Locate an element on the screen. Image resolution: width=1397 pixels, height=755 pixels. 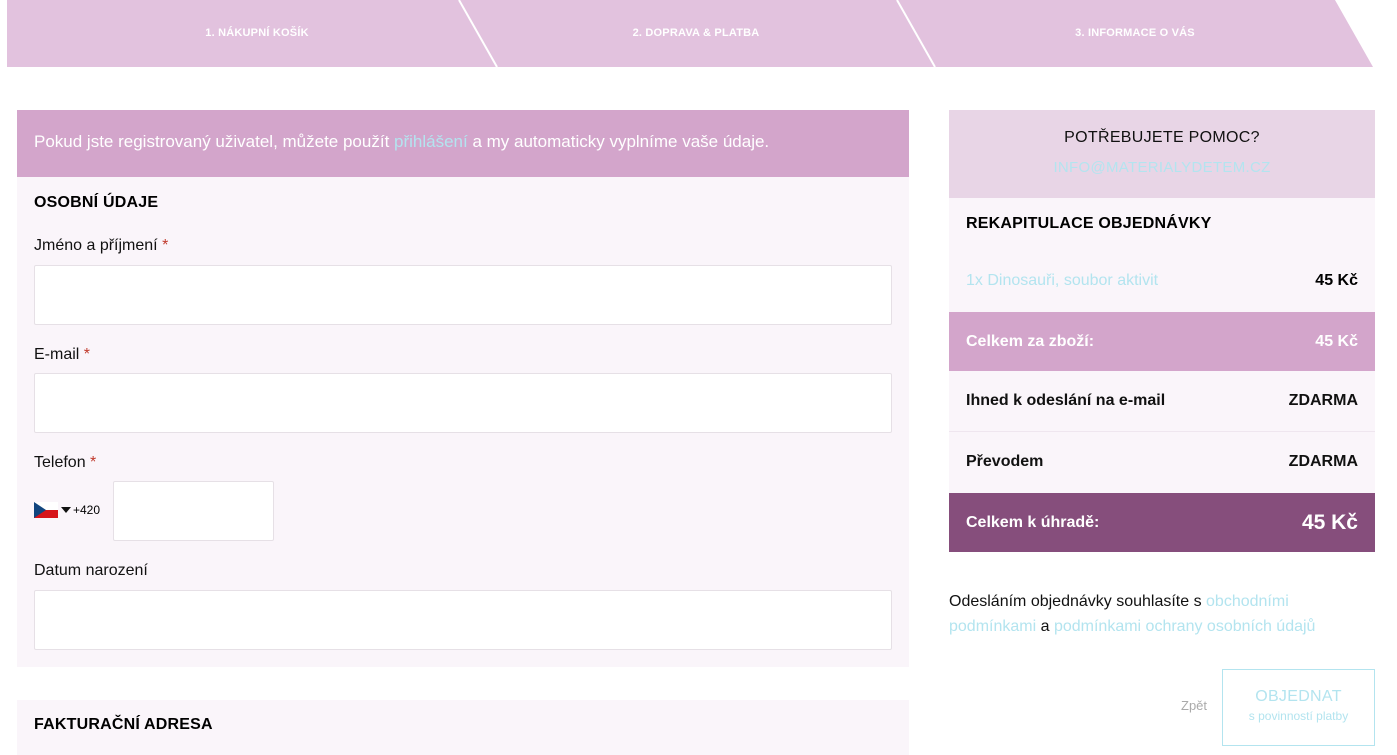
terms-text-middle: a is located at coordinates (1045, 626).